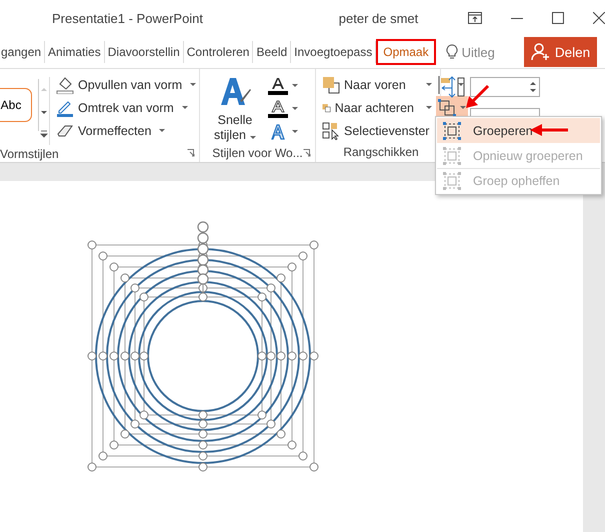 The width and height of the screenshot is (605, 532). What do you see at coordinates (75, 52) in the screenshot?
I see `ribbon-tab: Animaties` at bounding box center [75, 52].